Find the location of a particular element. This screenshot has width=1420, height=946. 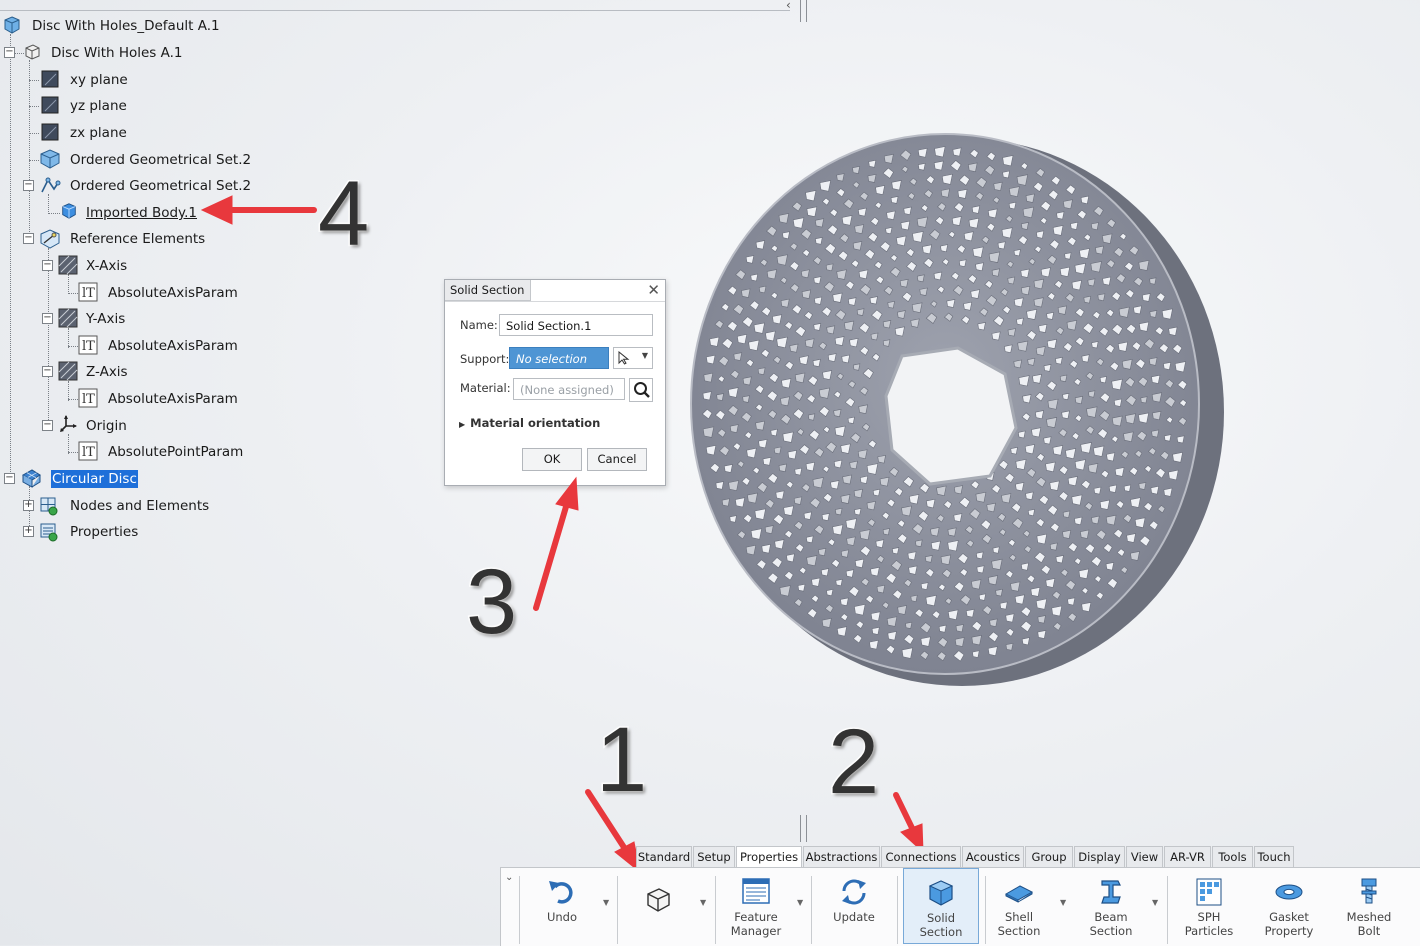

shell-section-icon is located at coordinates (1019, 894).